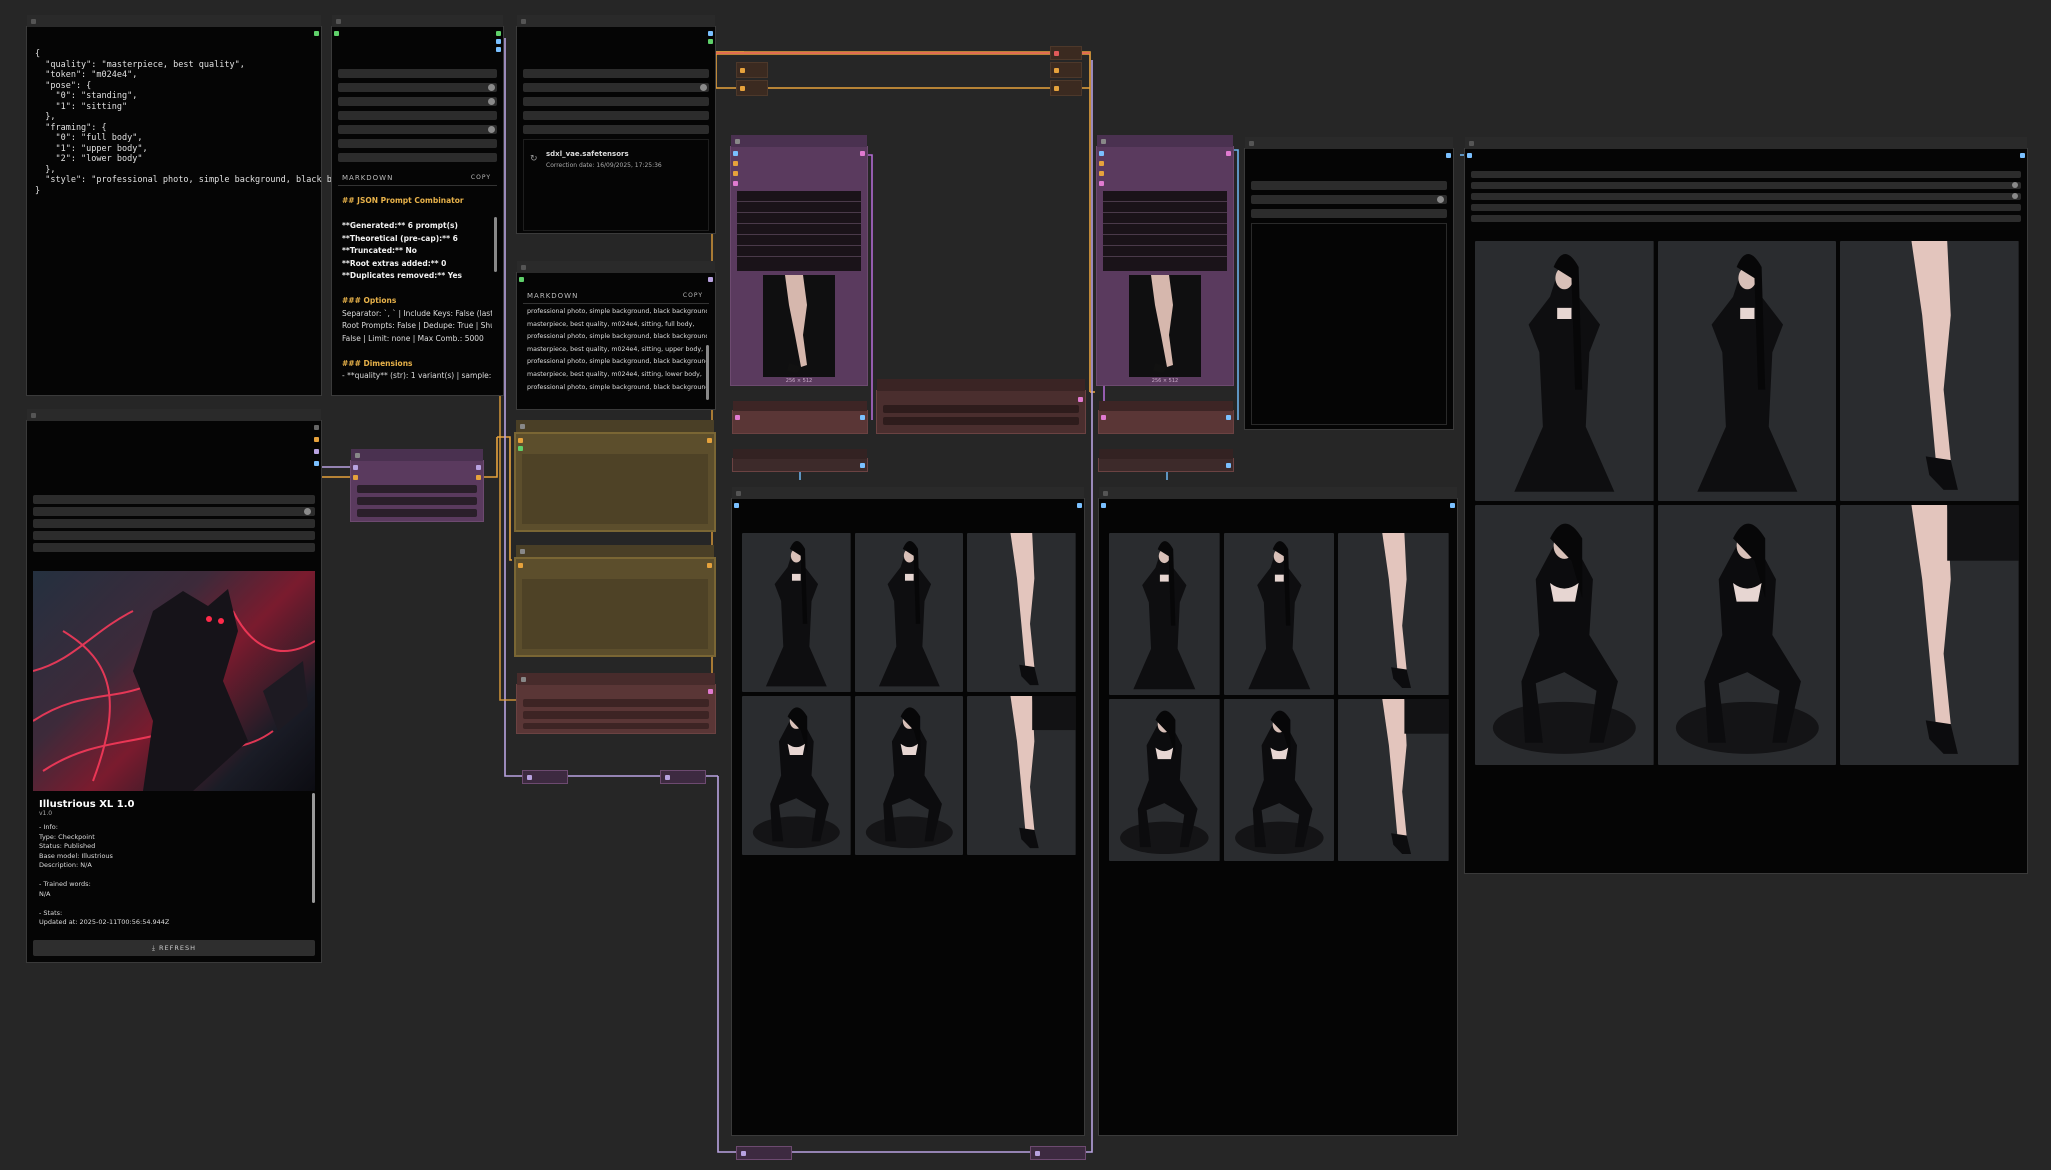 Image resolution: width=2051 pixels, height=1170 pixels. Describe the element at coordinates (800, 417) in the screenshot. I see `latent-node` at that location.